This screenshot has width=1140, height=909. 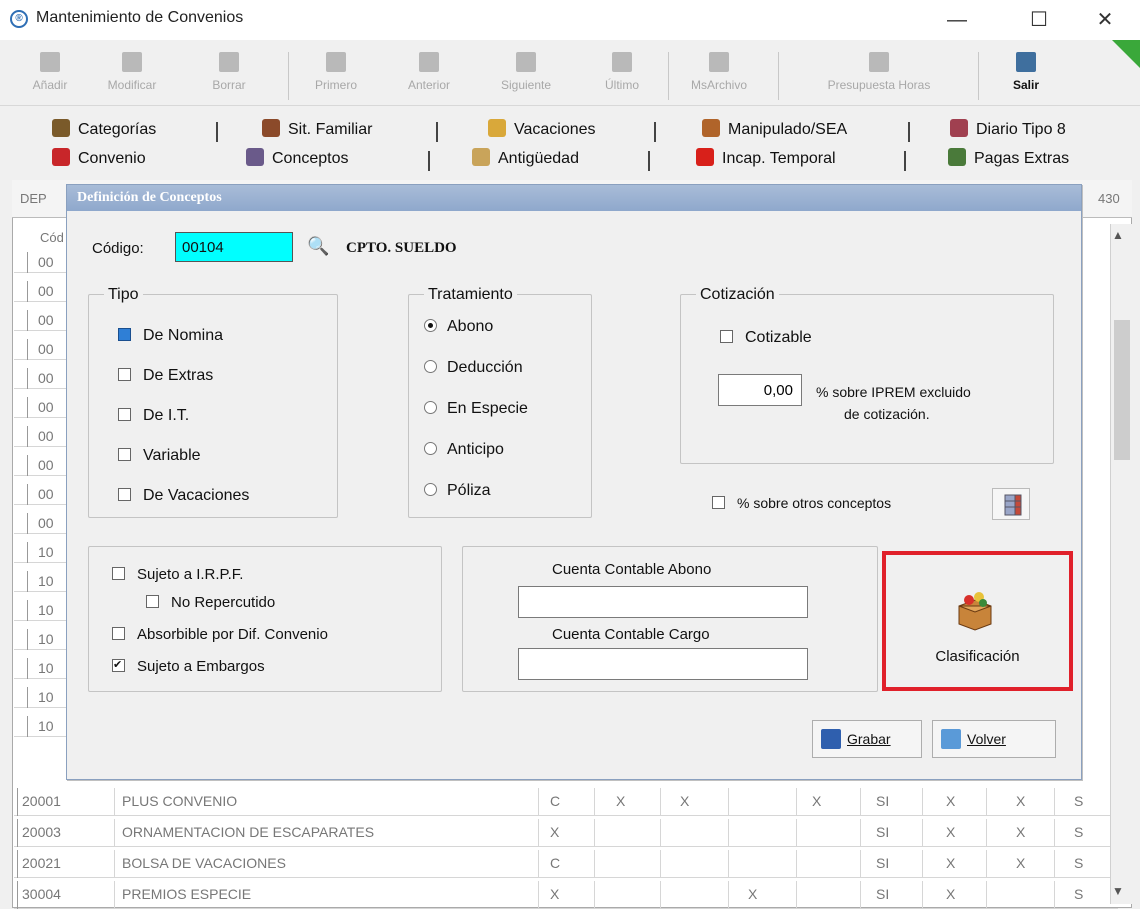 What do you see at coordinates (50, 76) in the screenshot?
I see `add-button: Añadir` at bounding box center [50, 76].